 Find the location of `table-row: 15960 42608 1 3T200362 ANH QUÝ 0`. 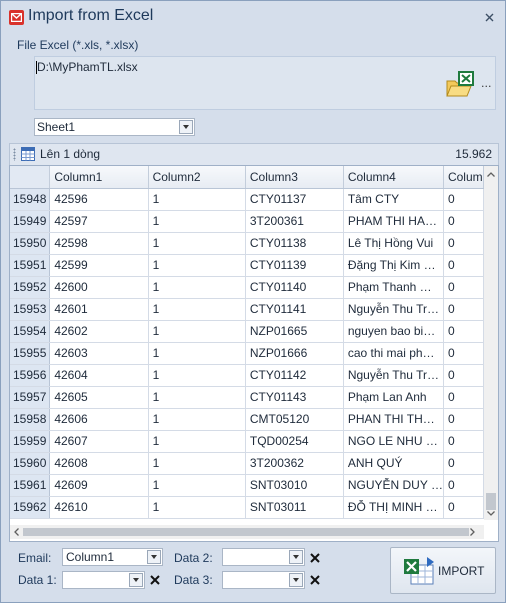

table-row: 15960 42608 1 3T200362 ANH QUÝ 0 is located at coordinates (247, 463).